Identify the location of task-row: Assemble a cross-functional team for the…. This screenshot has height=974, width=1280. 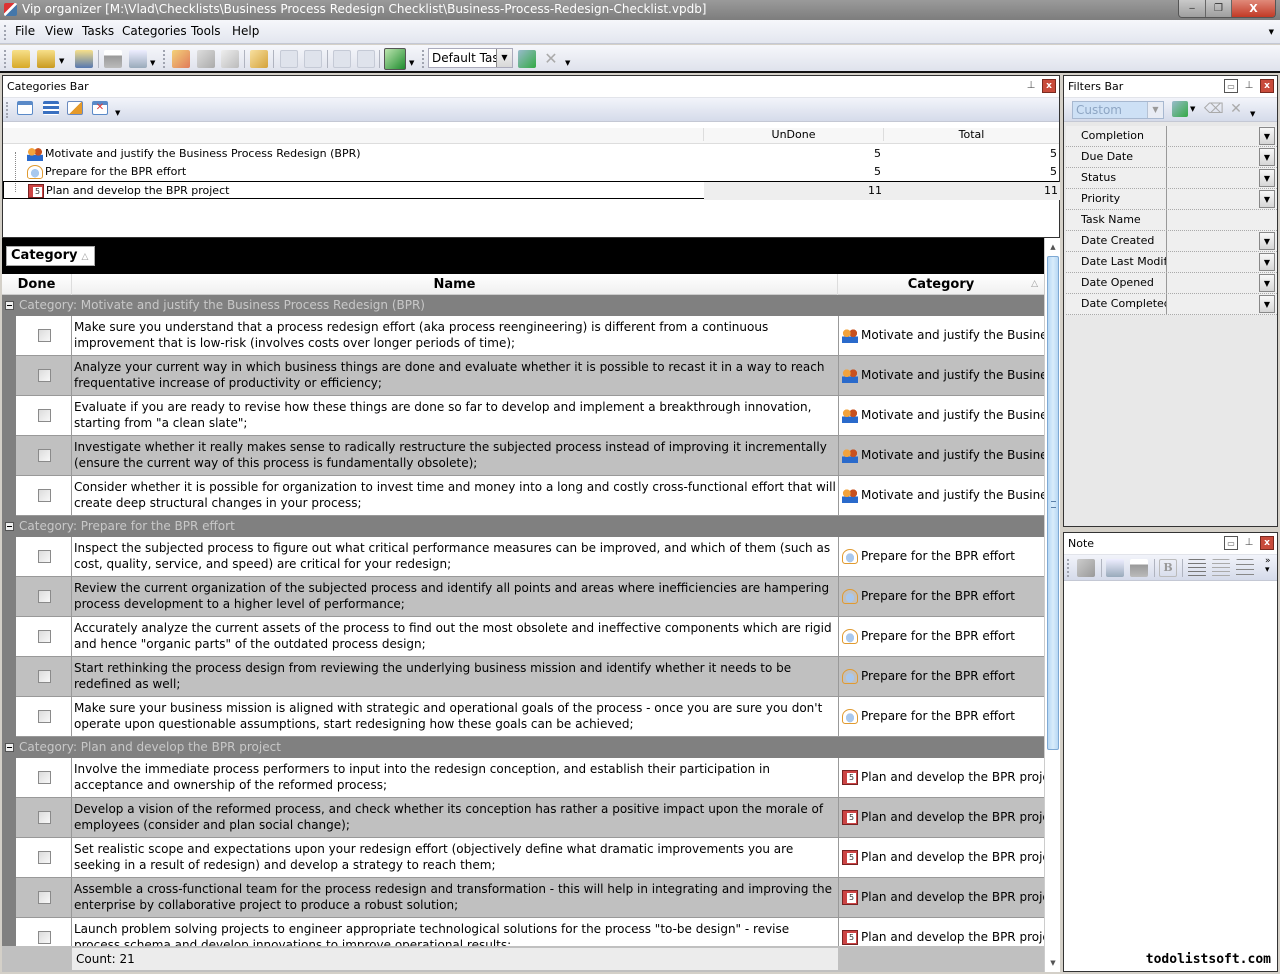
(530, 898).